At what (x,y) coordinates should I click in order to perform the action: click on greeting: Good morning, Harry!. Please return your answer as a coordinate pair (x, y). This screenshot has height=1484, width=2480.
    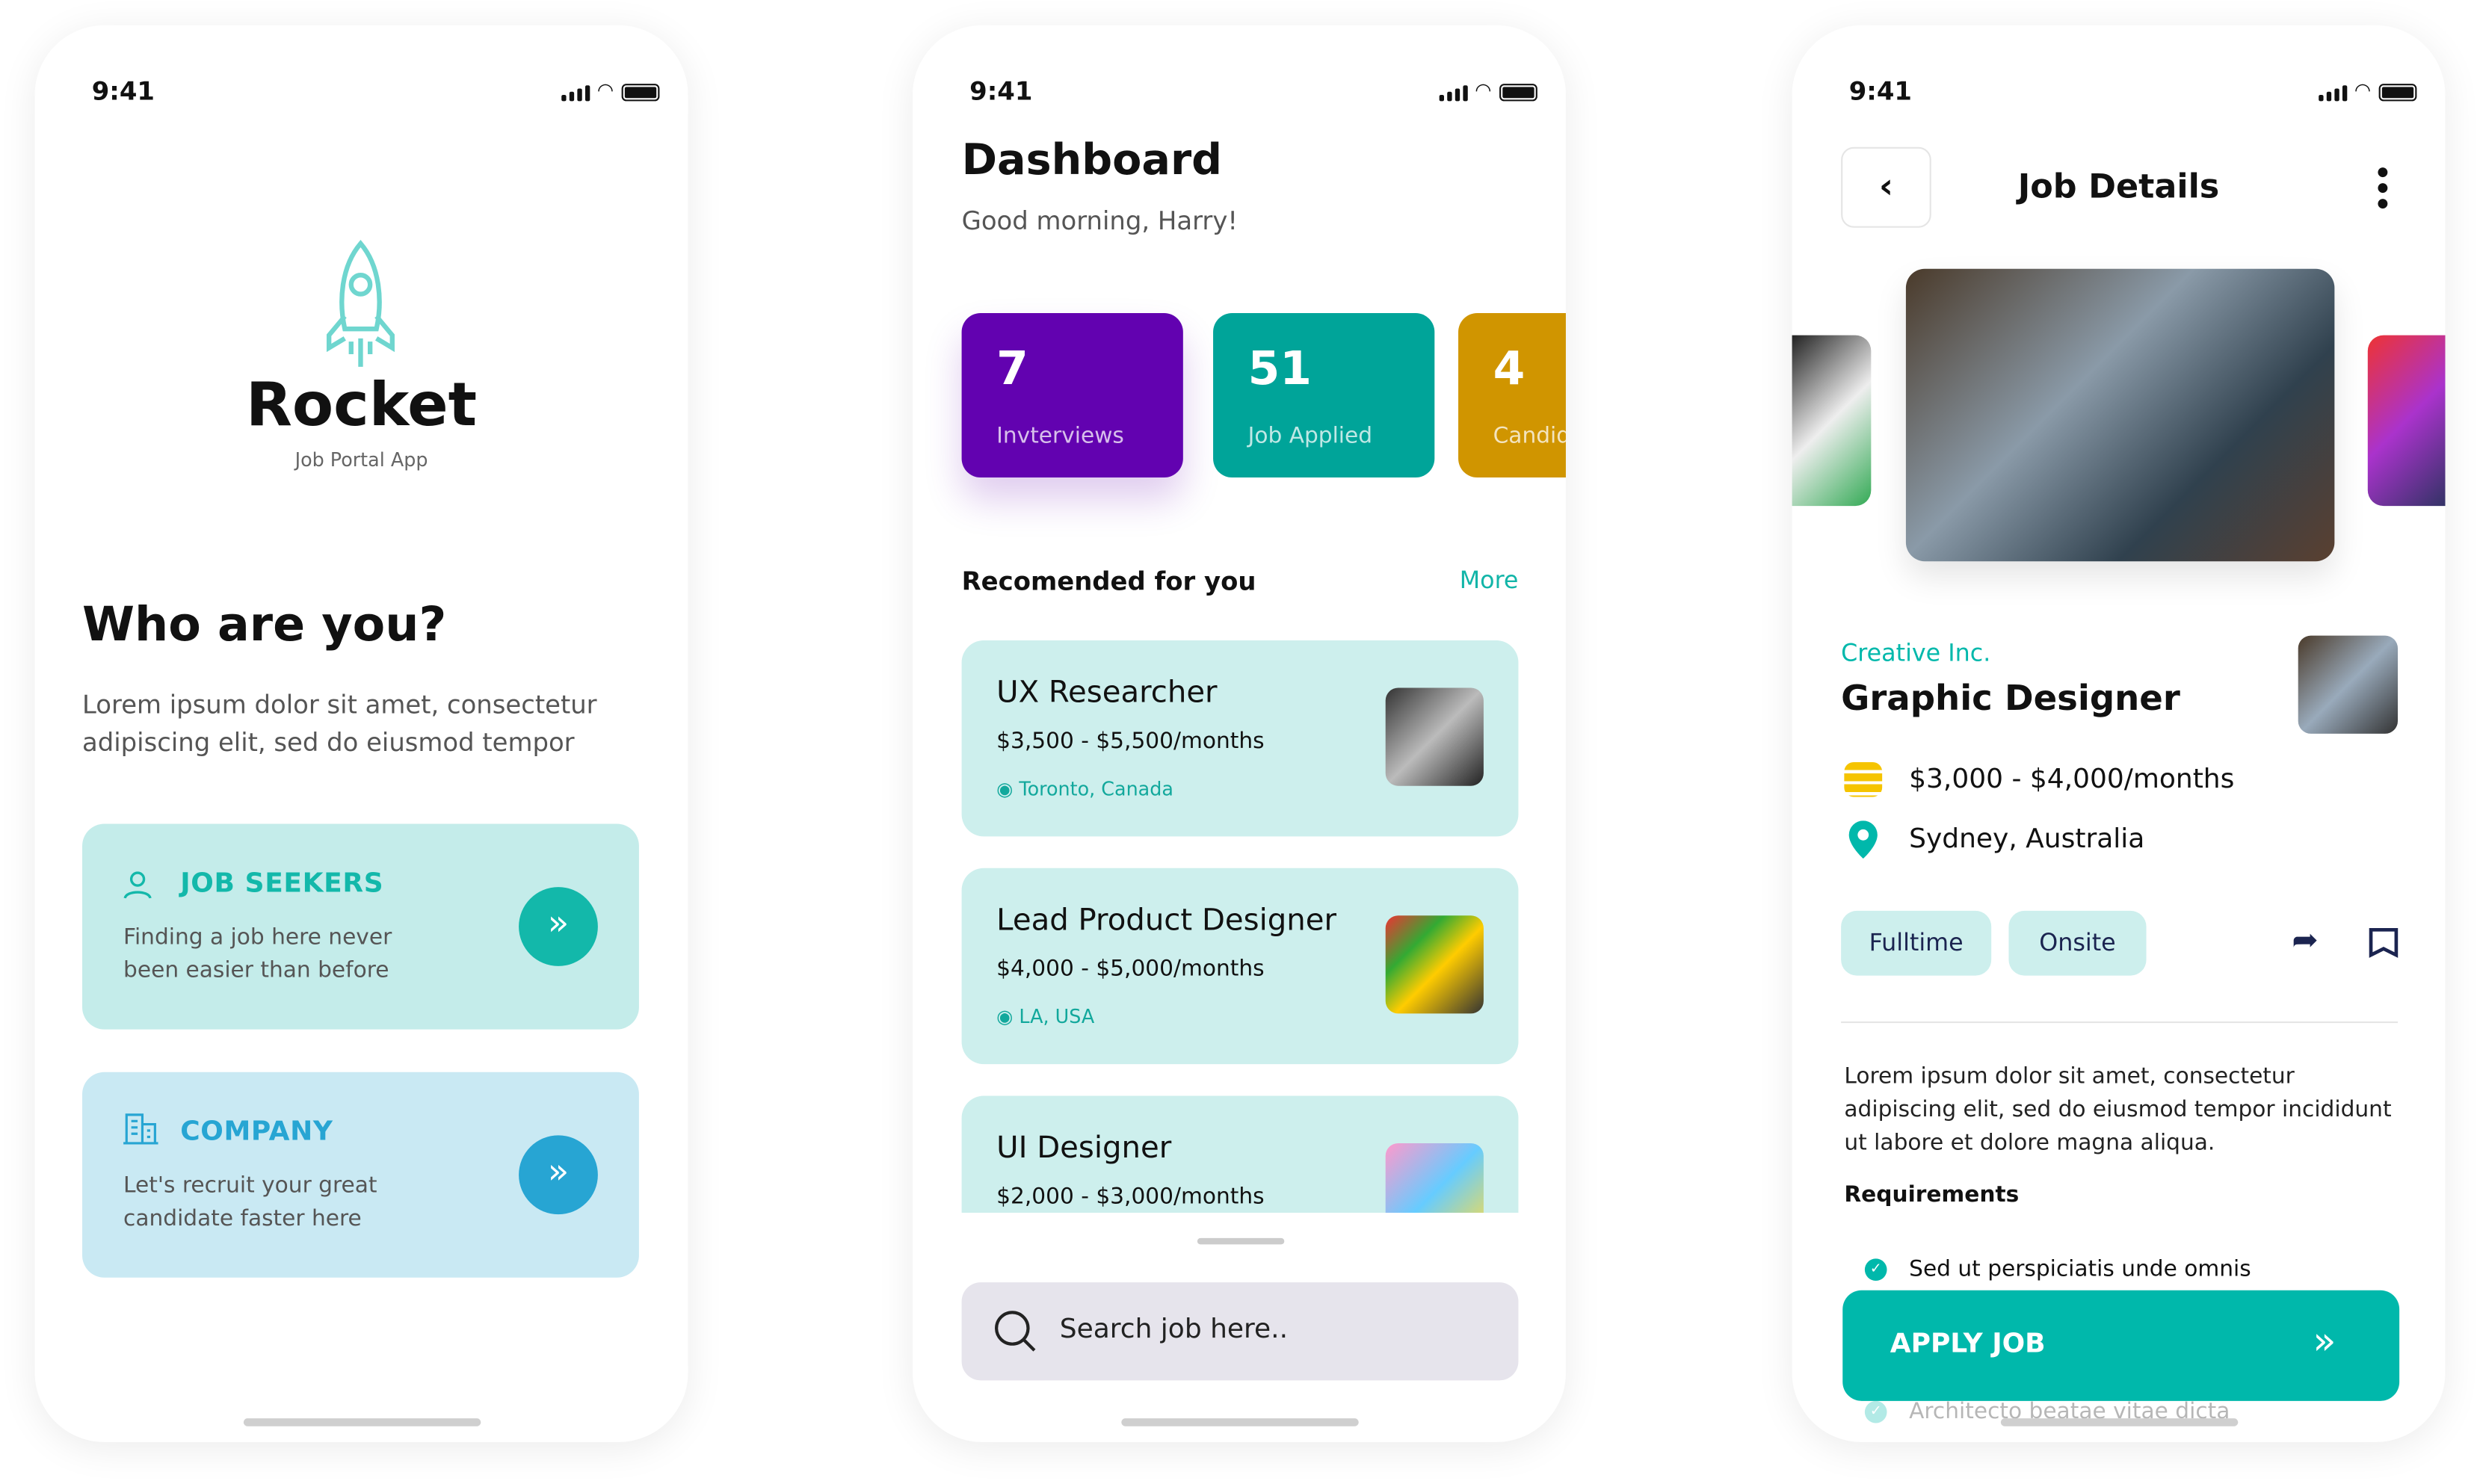
    Looking at the image, I should click on (1099, 220).